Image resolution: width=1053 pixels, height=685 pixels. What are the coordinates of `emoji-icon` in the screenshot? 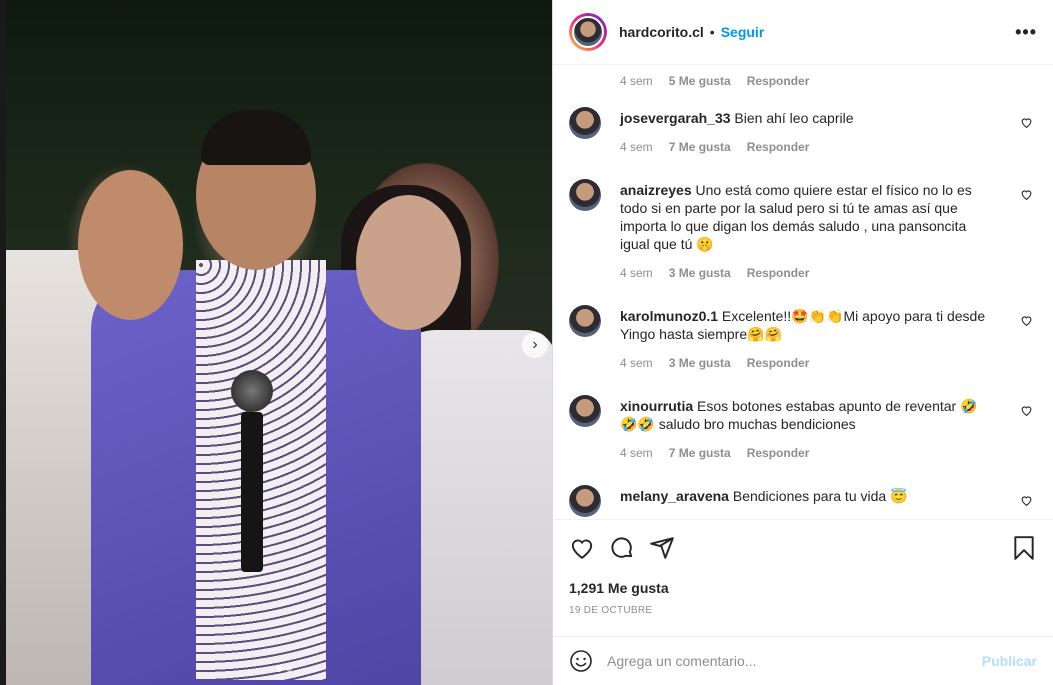 It's located at (581, 661).